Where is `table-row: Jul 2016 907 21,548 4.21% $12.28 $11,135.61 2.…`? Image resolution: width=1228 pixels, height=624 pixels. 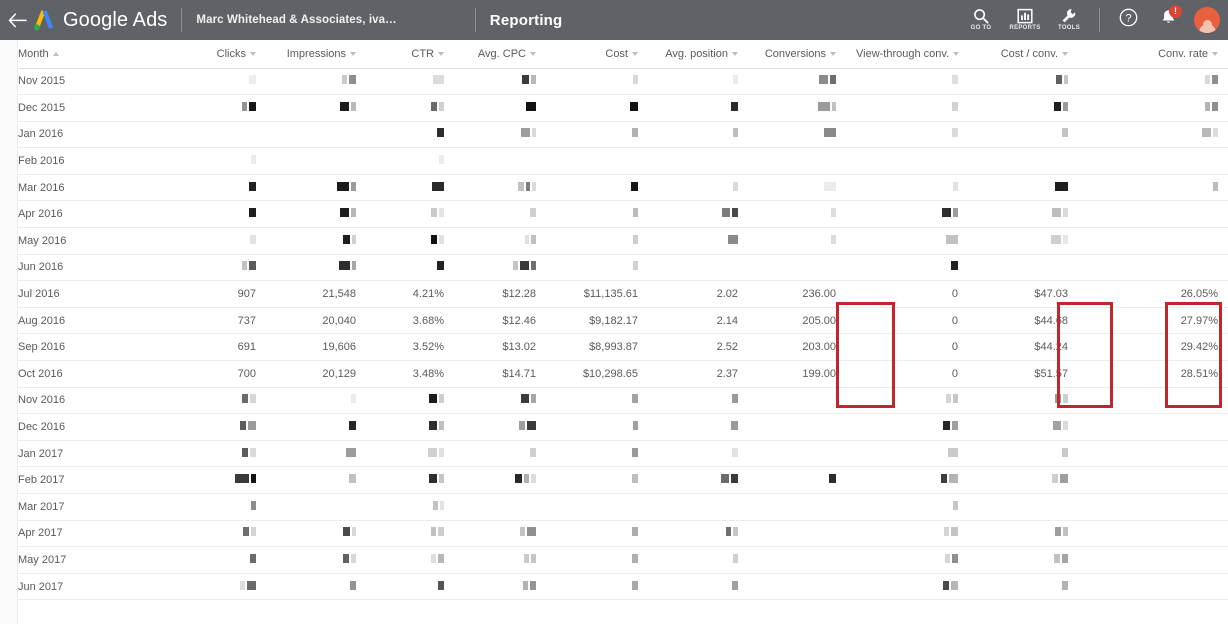 table-row: Jul 2016 907 21,548 4.21% $12.28 $11,135.61 2.… is located at coordinates (614, 294).